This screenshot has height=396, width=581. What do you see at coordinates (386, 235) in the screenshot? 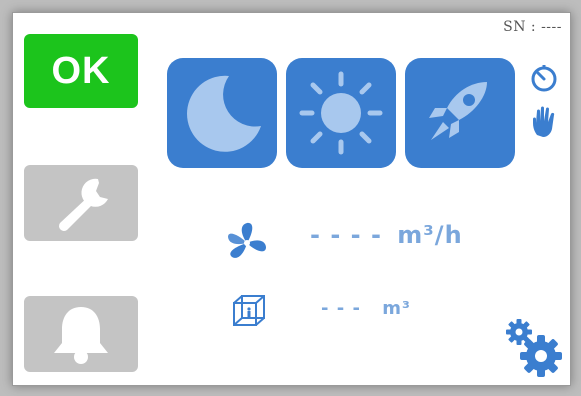
I see `airflow-readout: - - - - m³/h` at bounding box center [386, 235].